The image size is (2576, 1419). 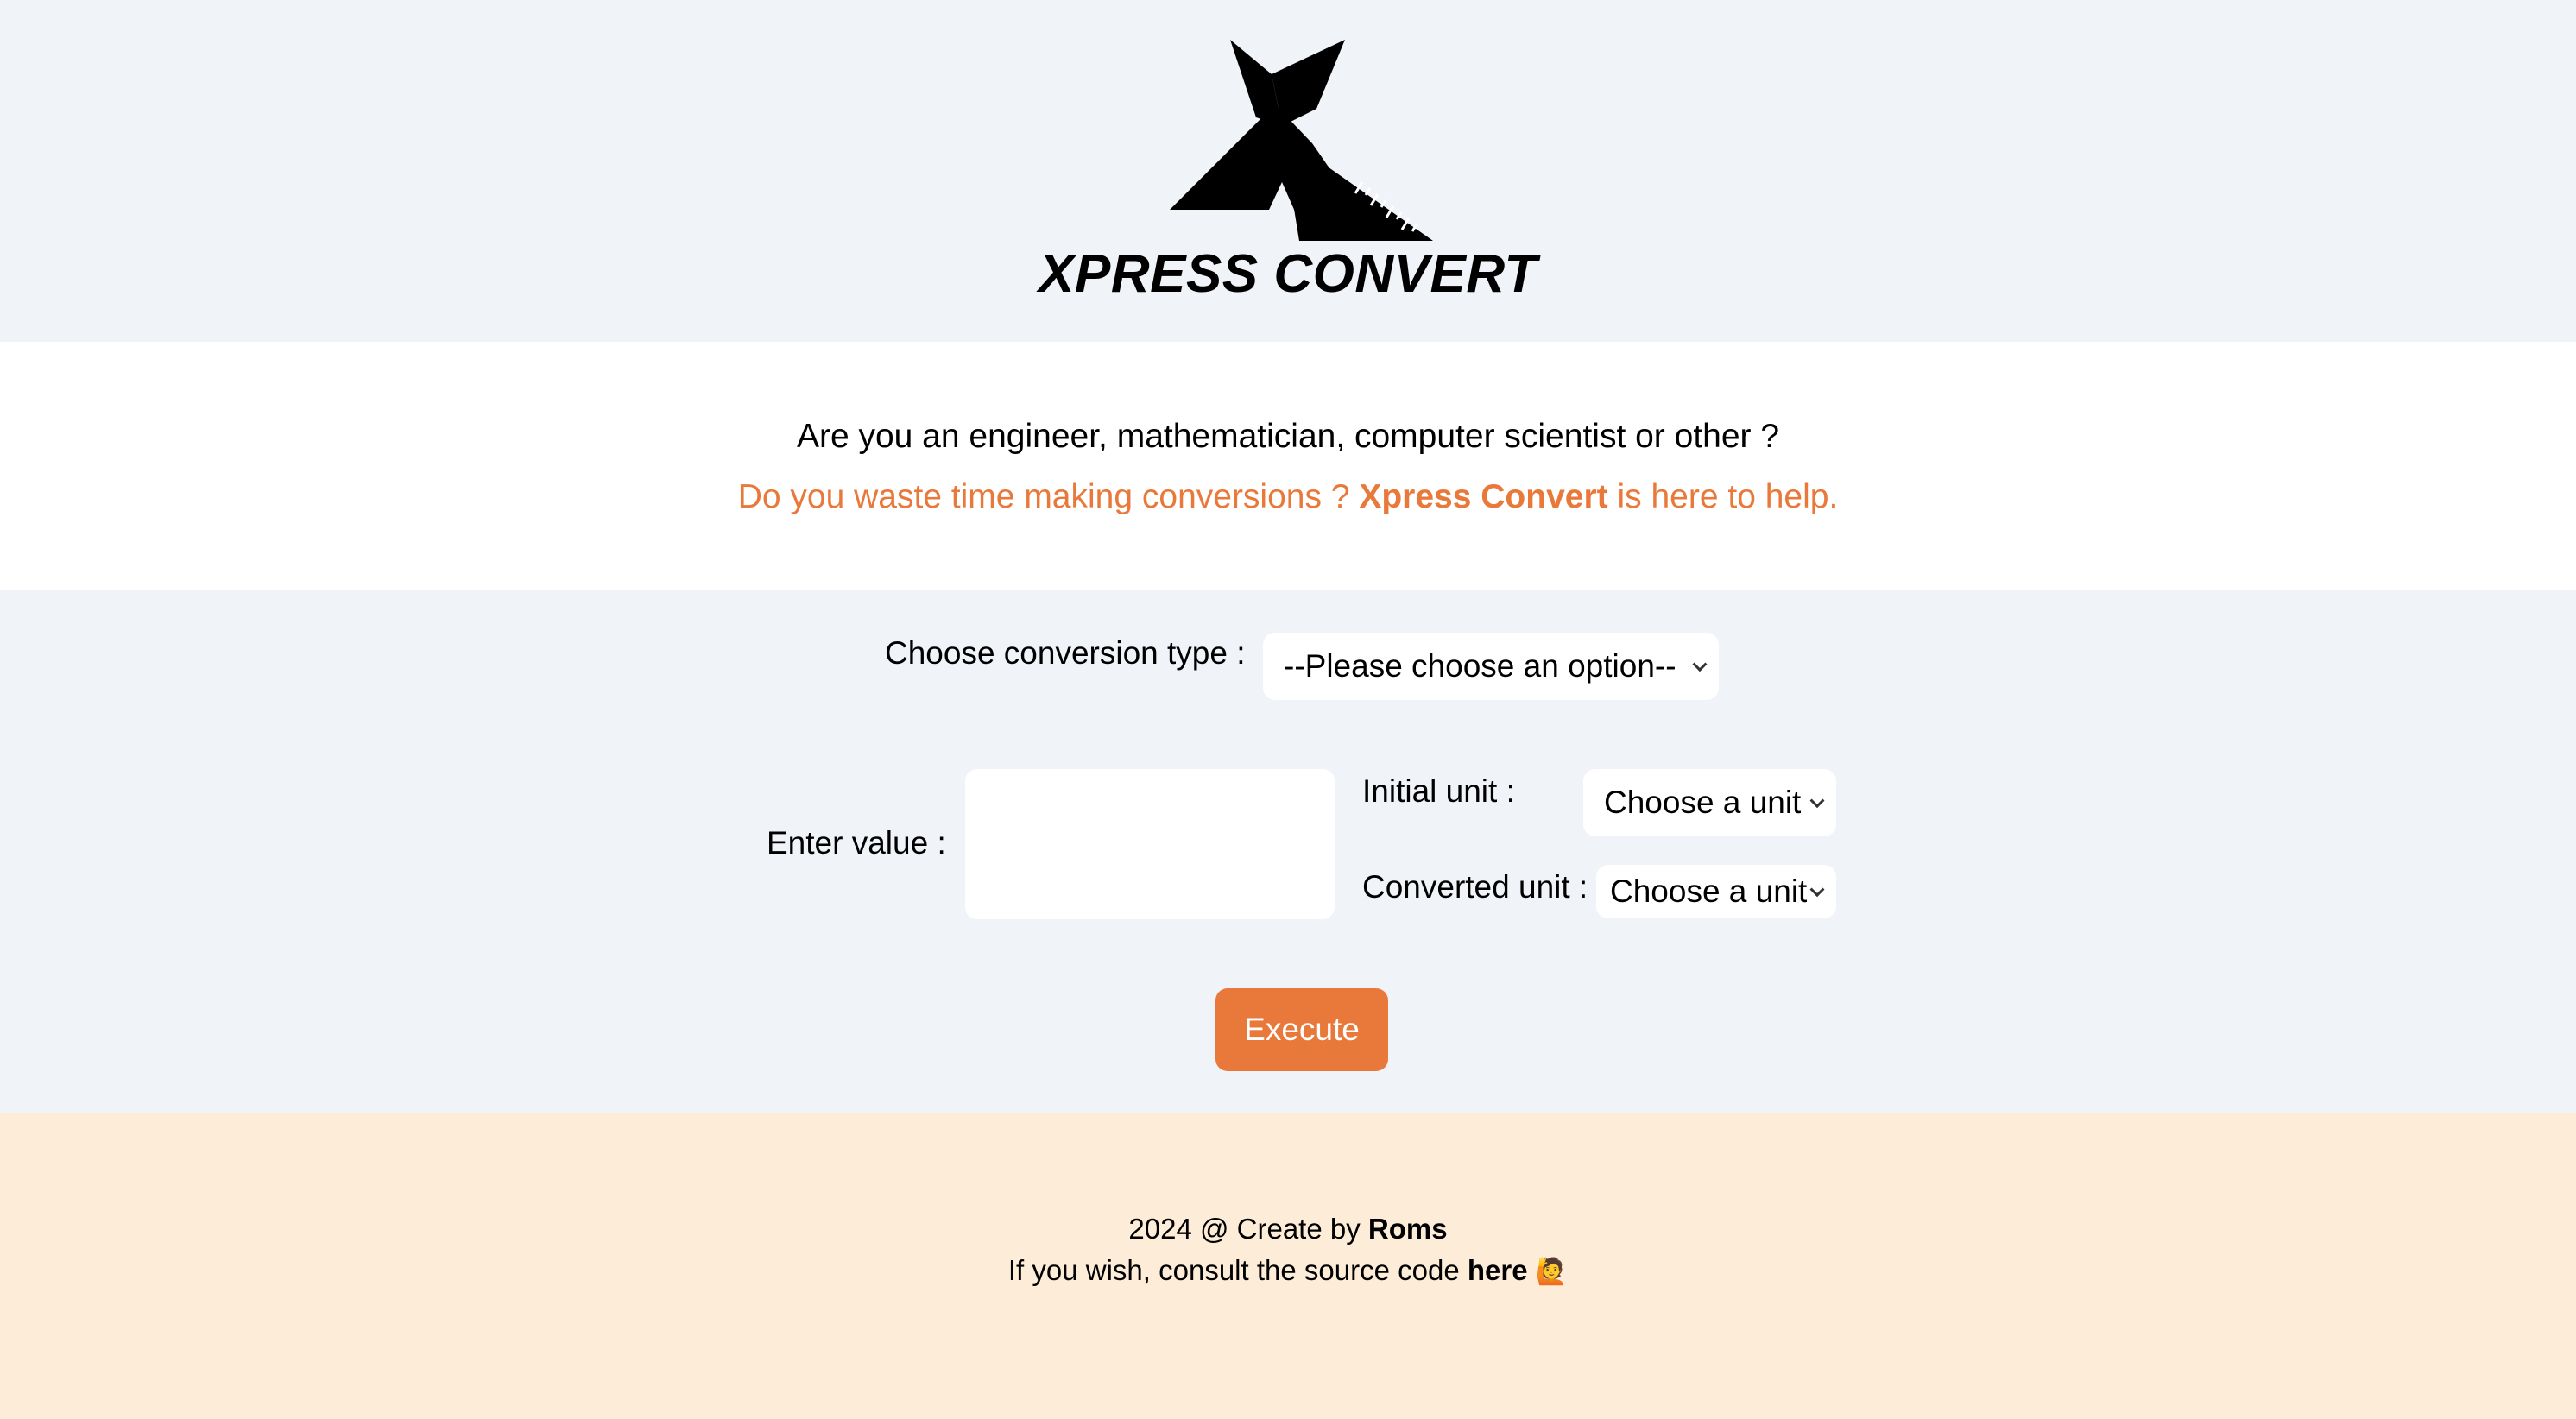 I want to click on pitch-brand: Xpress Convert, so click(x=1483, y=496).